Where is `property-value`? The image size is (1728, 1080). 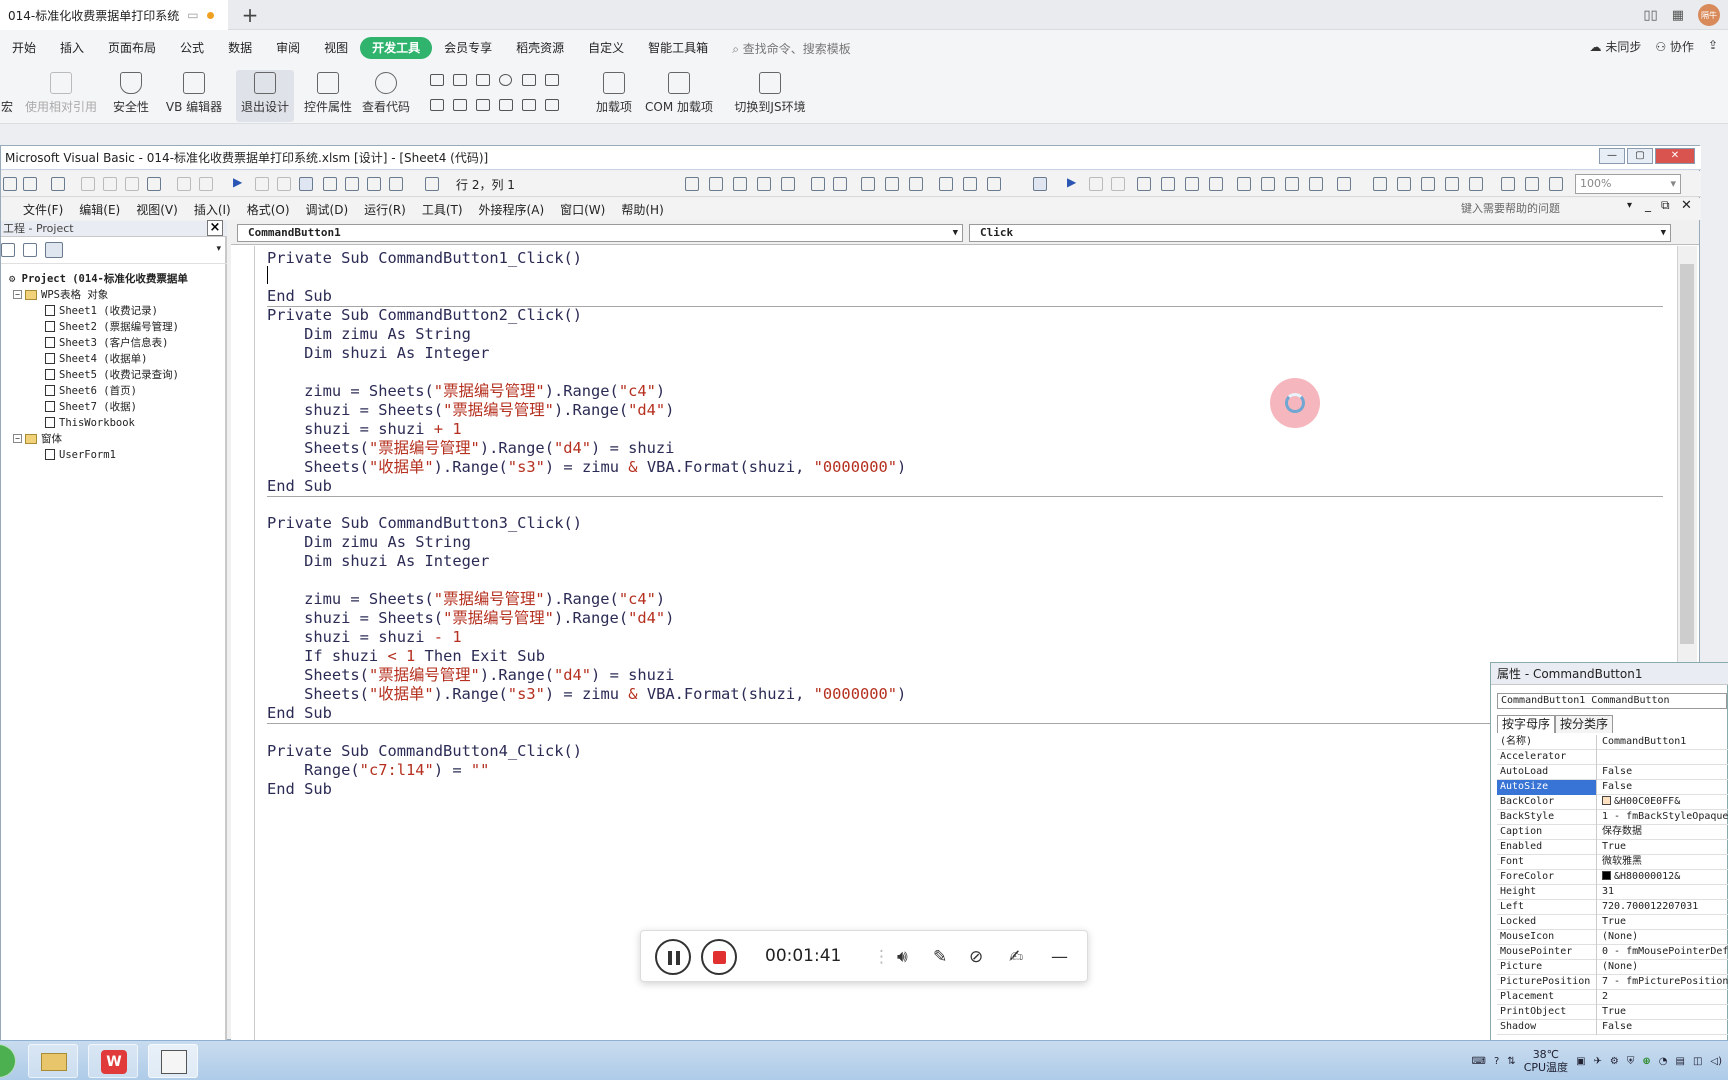
property-value is located at coordinates (1664, 757).